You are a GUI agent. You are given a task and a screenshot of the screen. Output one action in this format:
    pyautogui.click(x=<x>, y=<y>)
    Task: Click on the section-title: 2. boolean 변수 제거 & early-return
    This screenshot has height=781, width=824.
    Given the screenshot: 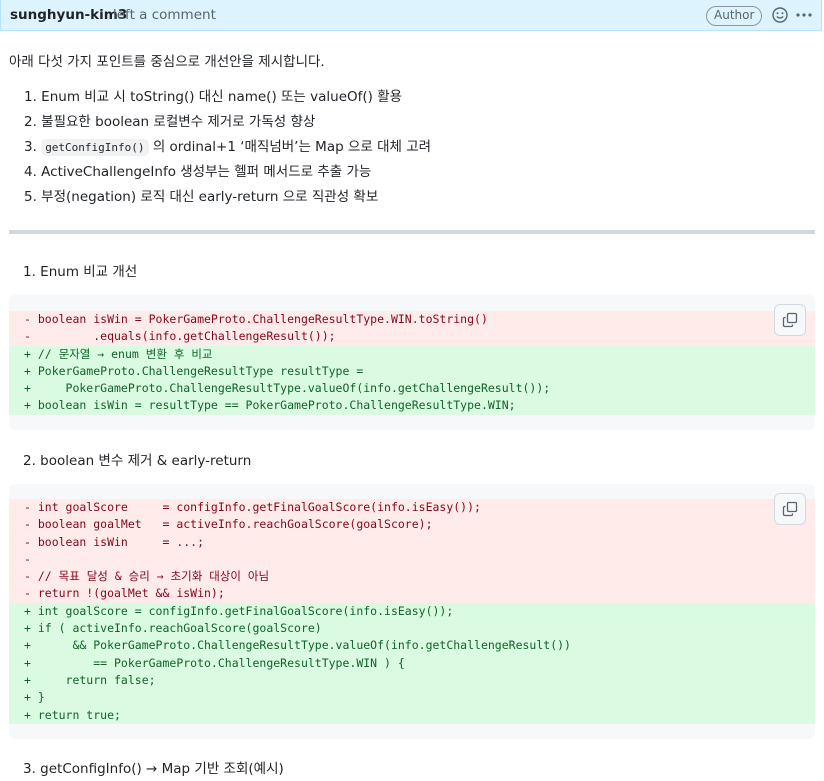 What is the action you would take?
    pyautogui.click(x=137, y=461)
    